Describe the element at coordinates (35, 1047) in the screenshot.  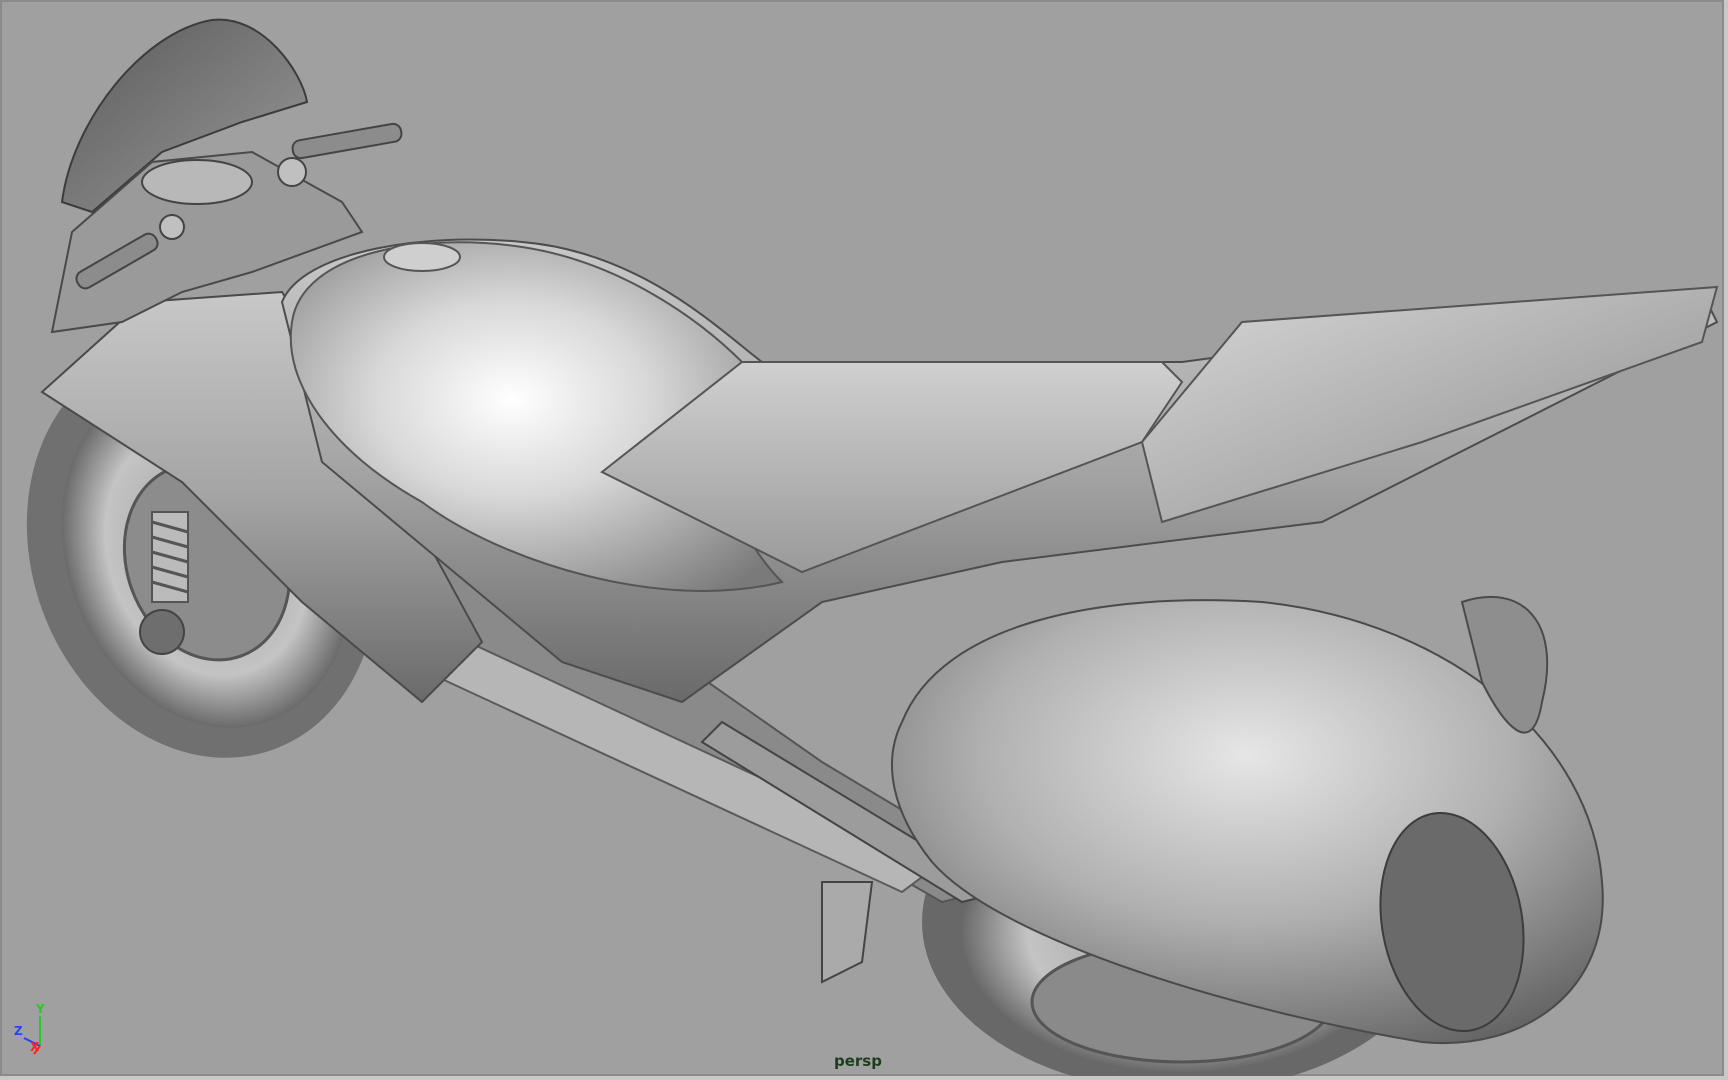
I see `x-axis-label: X` at that location.